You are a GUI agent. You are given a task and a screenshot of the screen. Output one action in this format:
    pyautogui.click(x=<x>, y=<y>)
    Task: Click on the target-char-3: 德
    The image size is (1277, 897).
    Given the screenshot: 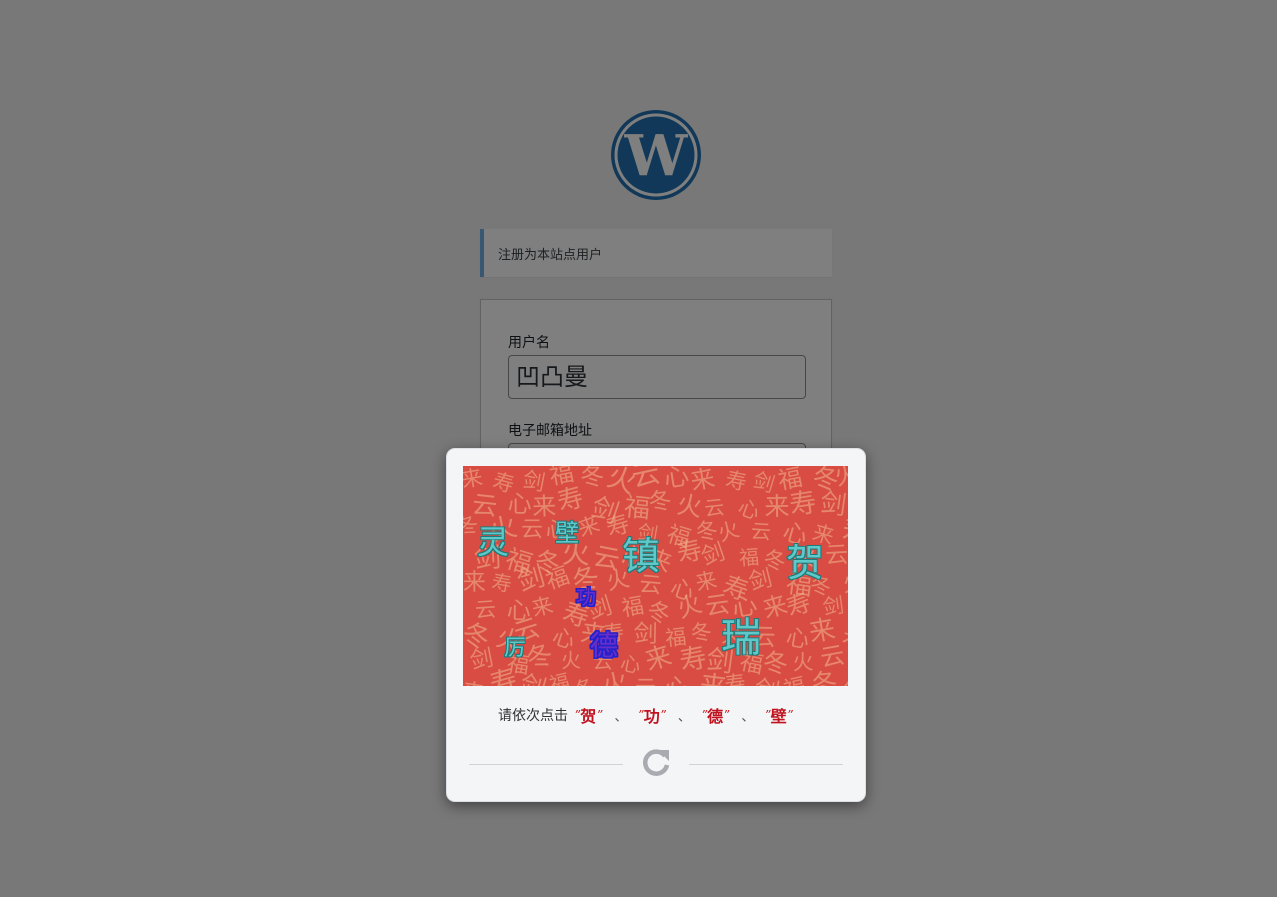 What is the action you would take?
    pyautogui.click(x=715, y=716)
    